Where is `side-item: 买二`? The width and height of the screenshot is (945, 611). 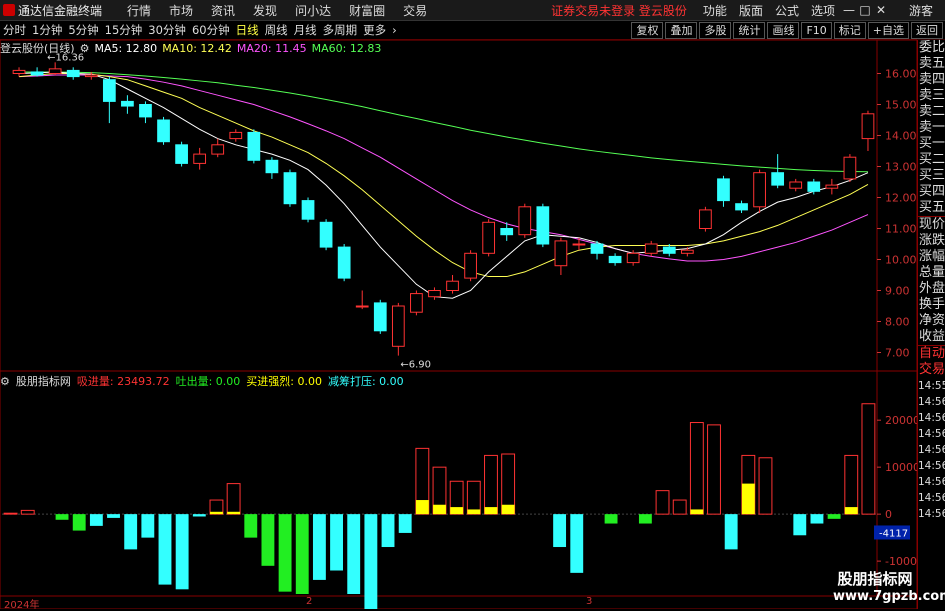 side-item: 买二 is located at coordinates (931, 159).